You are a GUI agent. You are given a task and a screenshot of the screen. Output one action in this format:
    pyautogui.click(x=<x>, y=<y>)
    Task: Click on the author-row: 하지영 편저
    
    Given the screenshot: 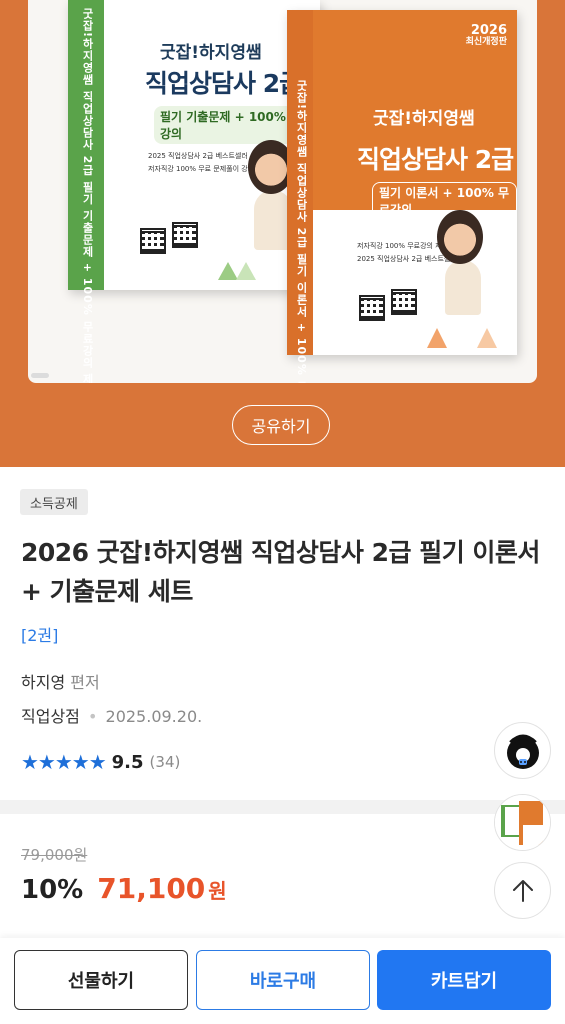 What is the action you would take?
    pyautogui.click(x=60, y=681)
    